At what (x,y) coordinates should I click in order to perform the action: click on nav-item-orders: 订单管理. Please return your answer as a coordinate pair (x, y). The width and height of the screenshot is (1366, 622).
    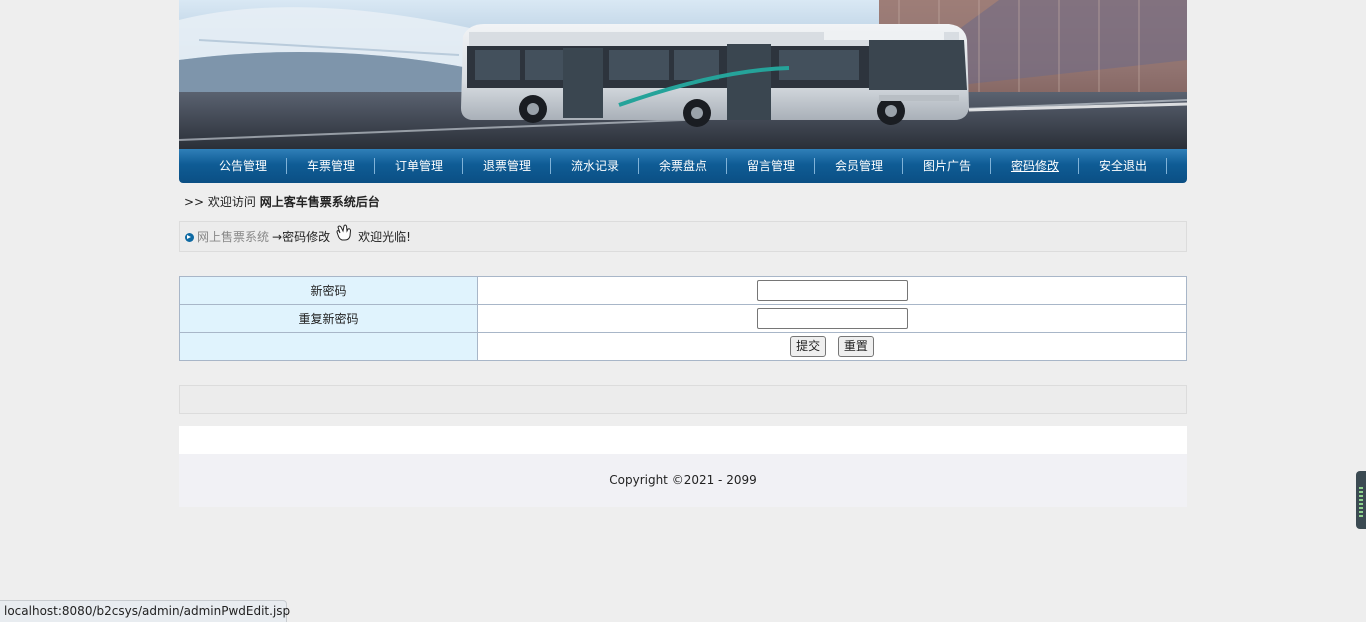
    Looking at the image, I should click on (419, 166).